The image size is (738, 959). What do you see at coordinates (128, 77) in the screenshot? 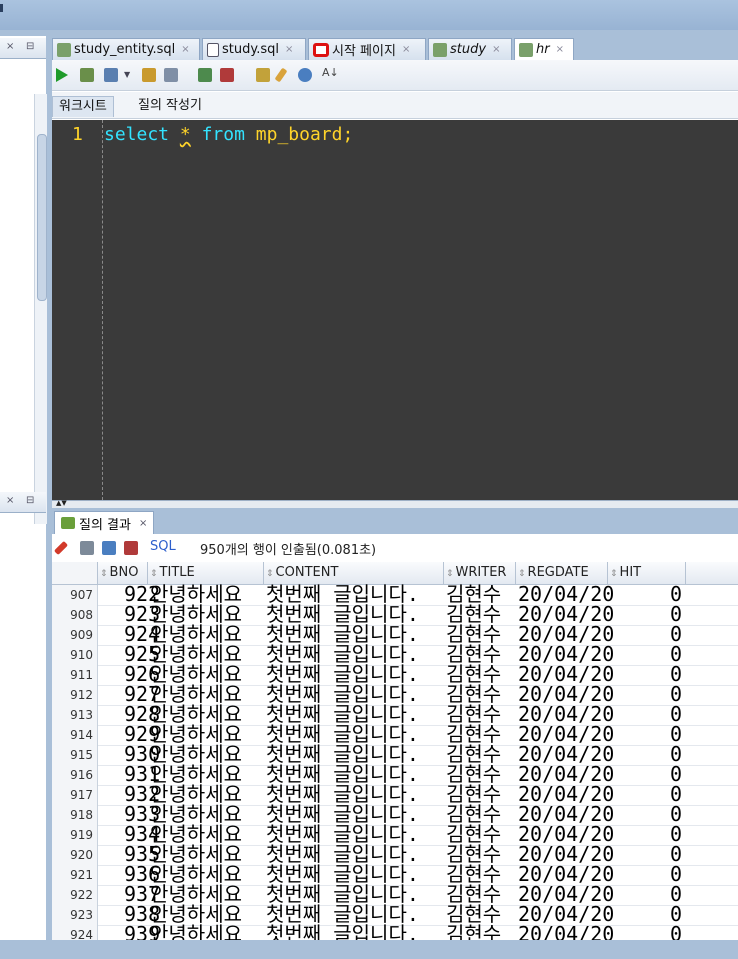
I see `chevron-down-icon: ▼` at bounding box center [128, 77].